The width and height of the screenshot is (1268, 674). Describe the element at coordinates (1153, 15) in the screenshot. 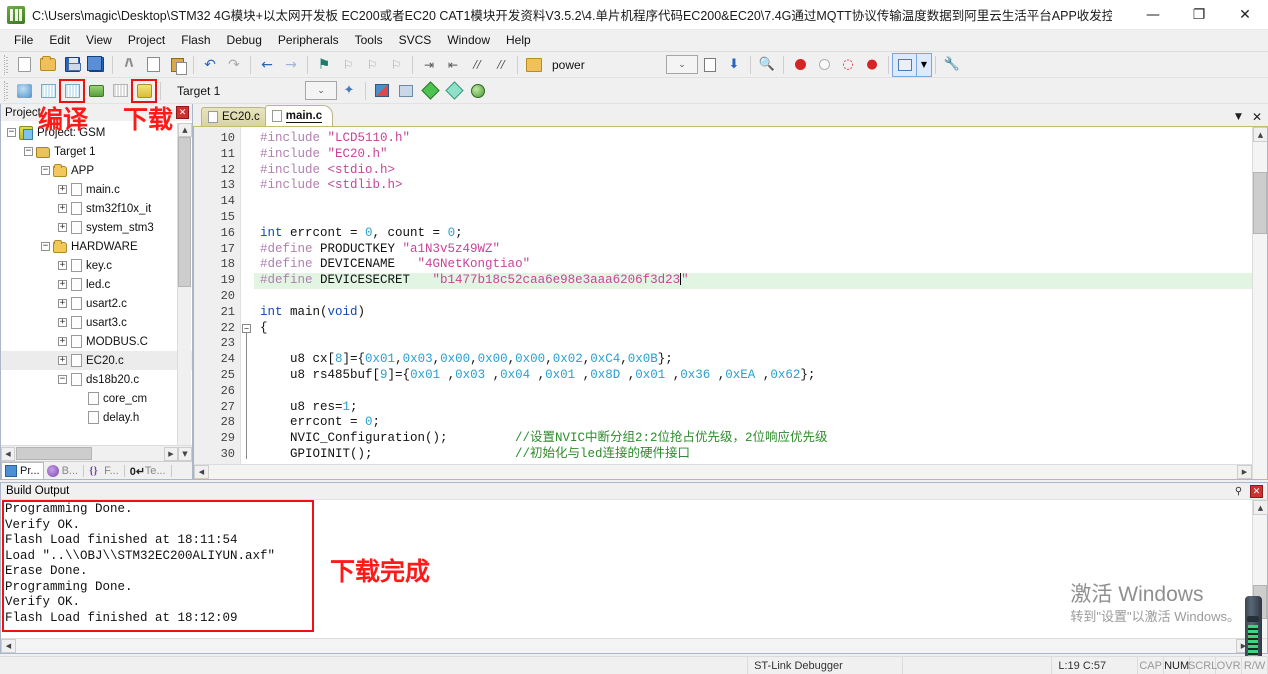

I see `minimize-button: —` at that location.